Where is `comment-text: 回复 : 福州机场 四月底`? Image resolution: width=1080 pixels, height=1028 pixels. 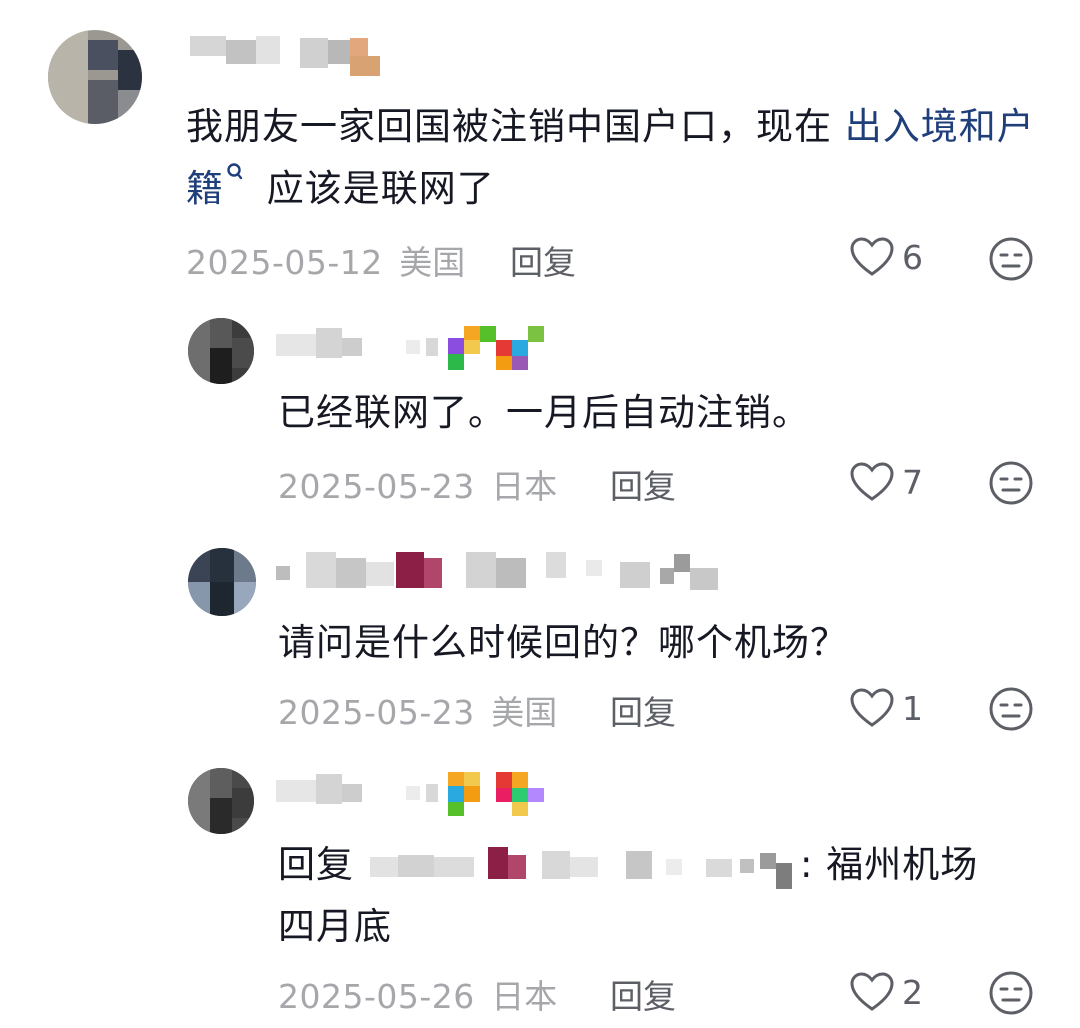
comment-text: 回复 : 福州机场 四月底 is located at coordinates (628, 895).